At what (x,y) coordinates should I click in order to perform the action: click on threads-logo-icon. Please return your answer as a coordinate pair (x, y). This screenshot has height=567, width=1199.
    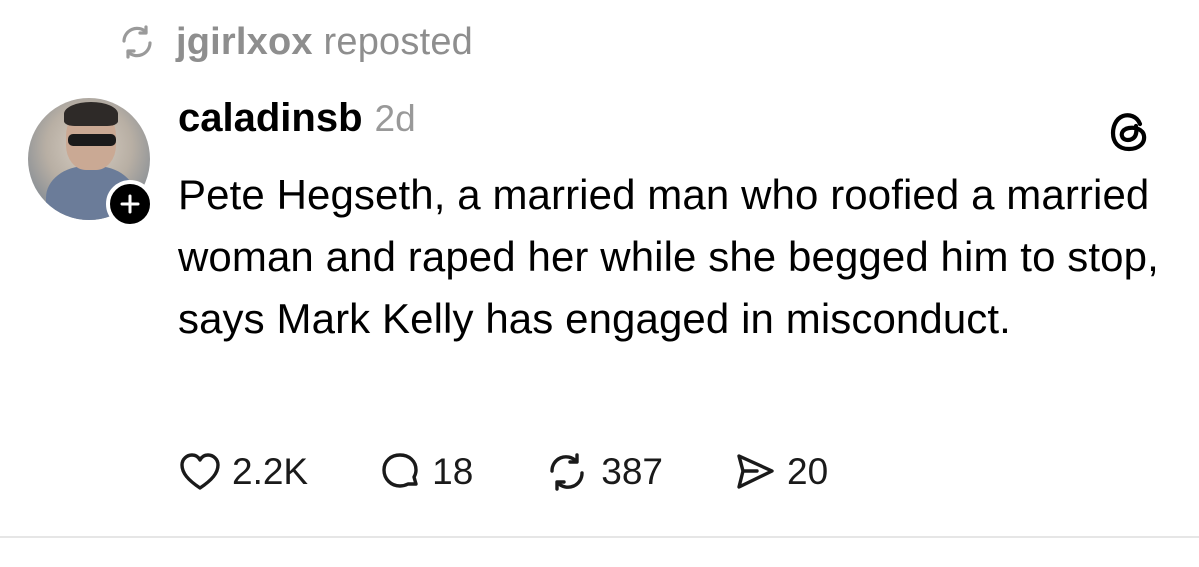
    Looking at the image, I should click on (1129, 131).